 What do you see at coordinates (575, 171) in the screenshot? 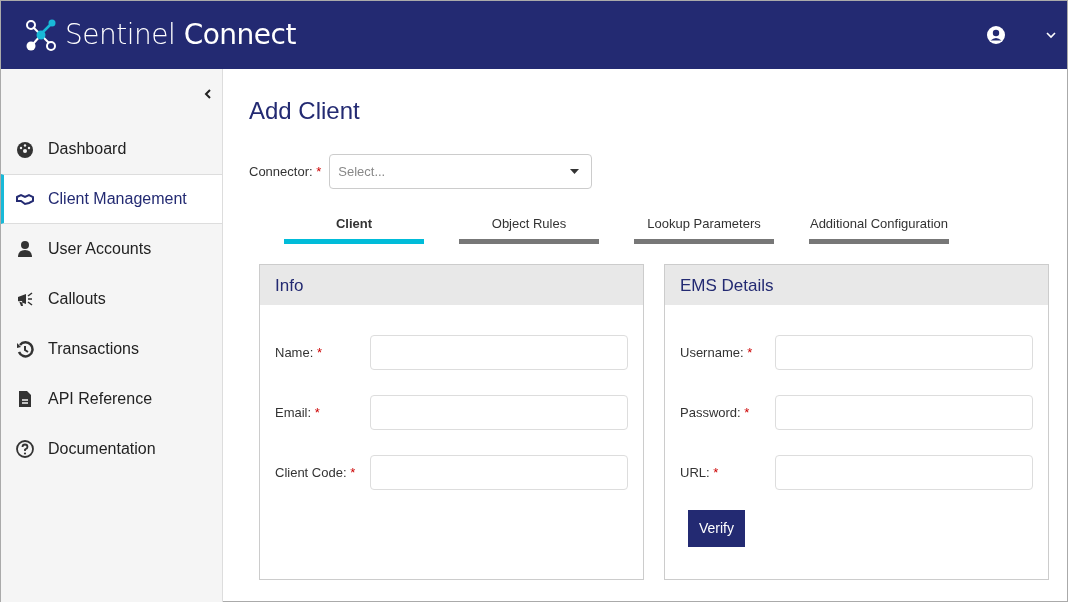
I see `dropdown-caret-icon` at bounding box center [575, 171].